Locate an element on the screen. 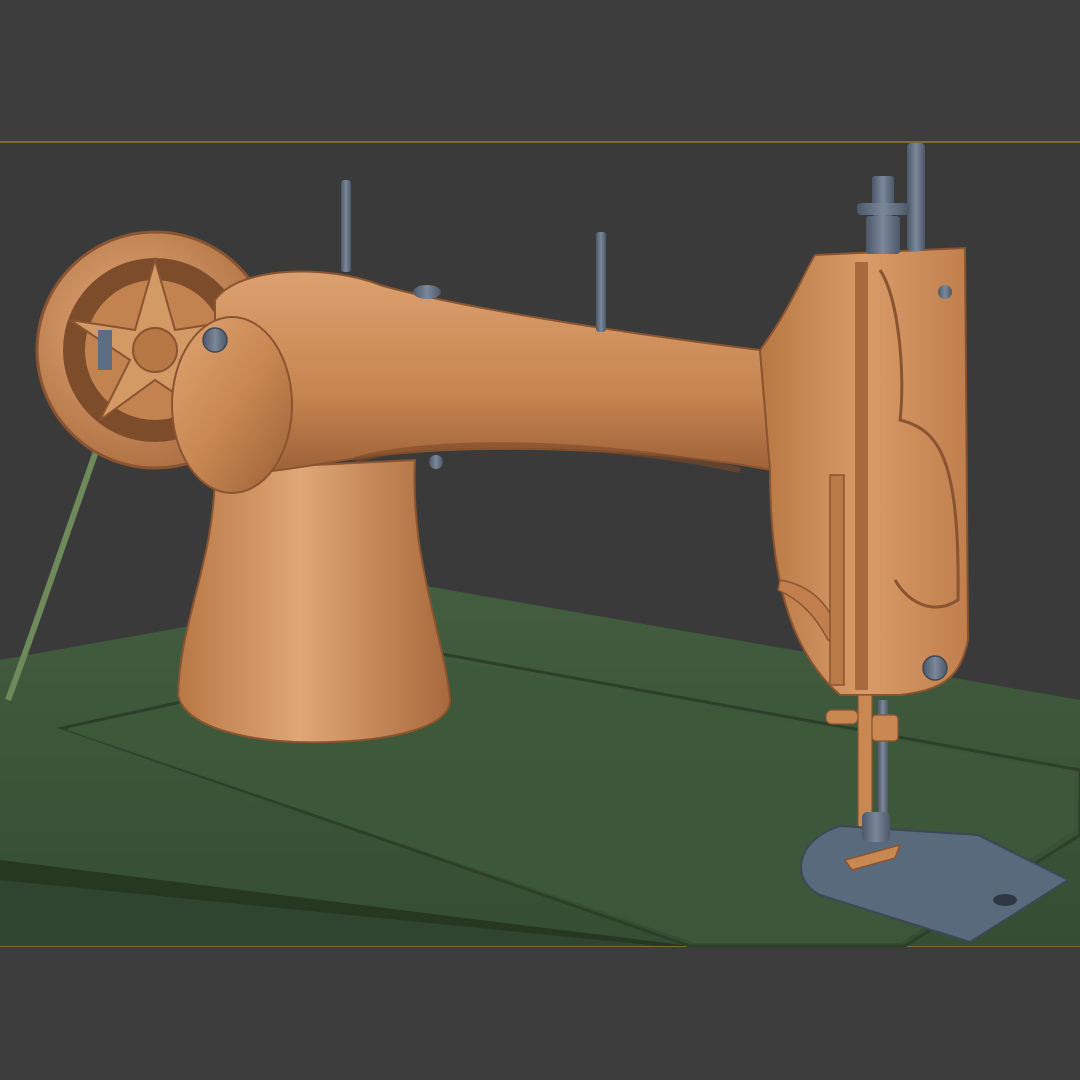  cover-screw is located at coordinates (215, 340).